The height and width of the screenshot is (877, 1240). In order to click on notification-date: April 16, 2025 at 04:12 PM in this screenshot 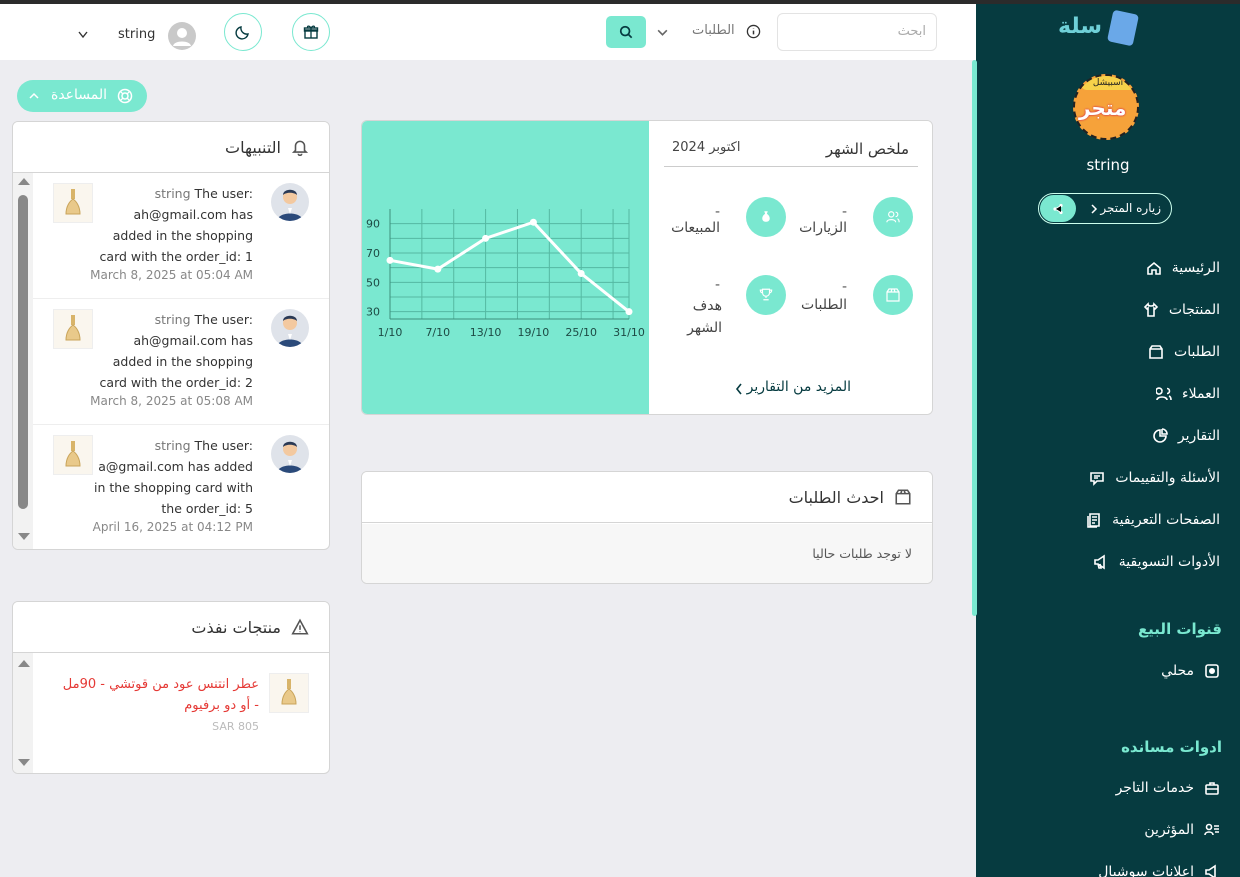, I will do `click(172, 527)`.